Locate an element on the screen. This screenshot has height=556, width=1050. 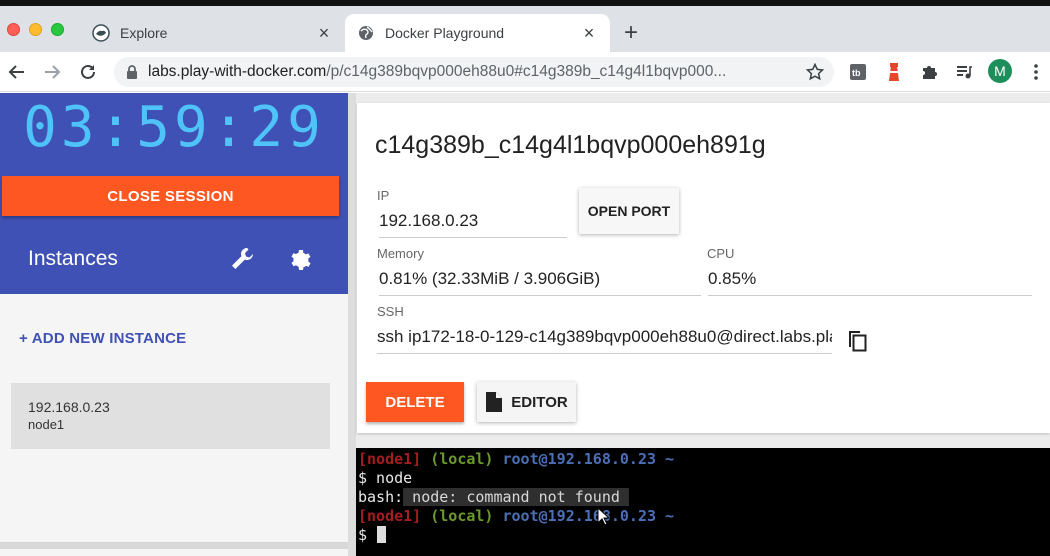
instance-ip: 192.168.0.23 is located at coordinates (69, 407).